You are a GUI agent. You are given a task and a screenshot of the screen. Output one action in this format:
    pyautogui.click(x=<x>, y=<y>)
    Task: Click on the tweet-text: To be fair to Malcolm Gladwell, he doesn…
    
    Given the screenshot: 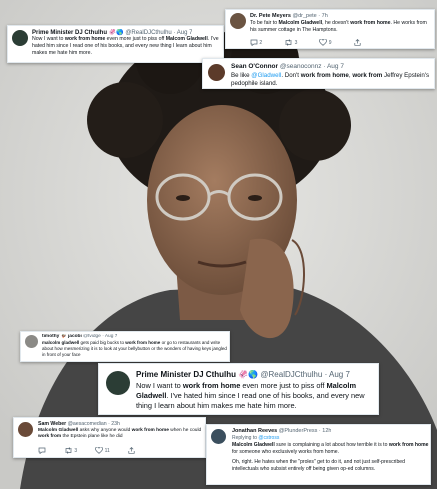 What is the action you would take?
    pyautogui.click(x=341, y=27)
    